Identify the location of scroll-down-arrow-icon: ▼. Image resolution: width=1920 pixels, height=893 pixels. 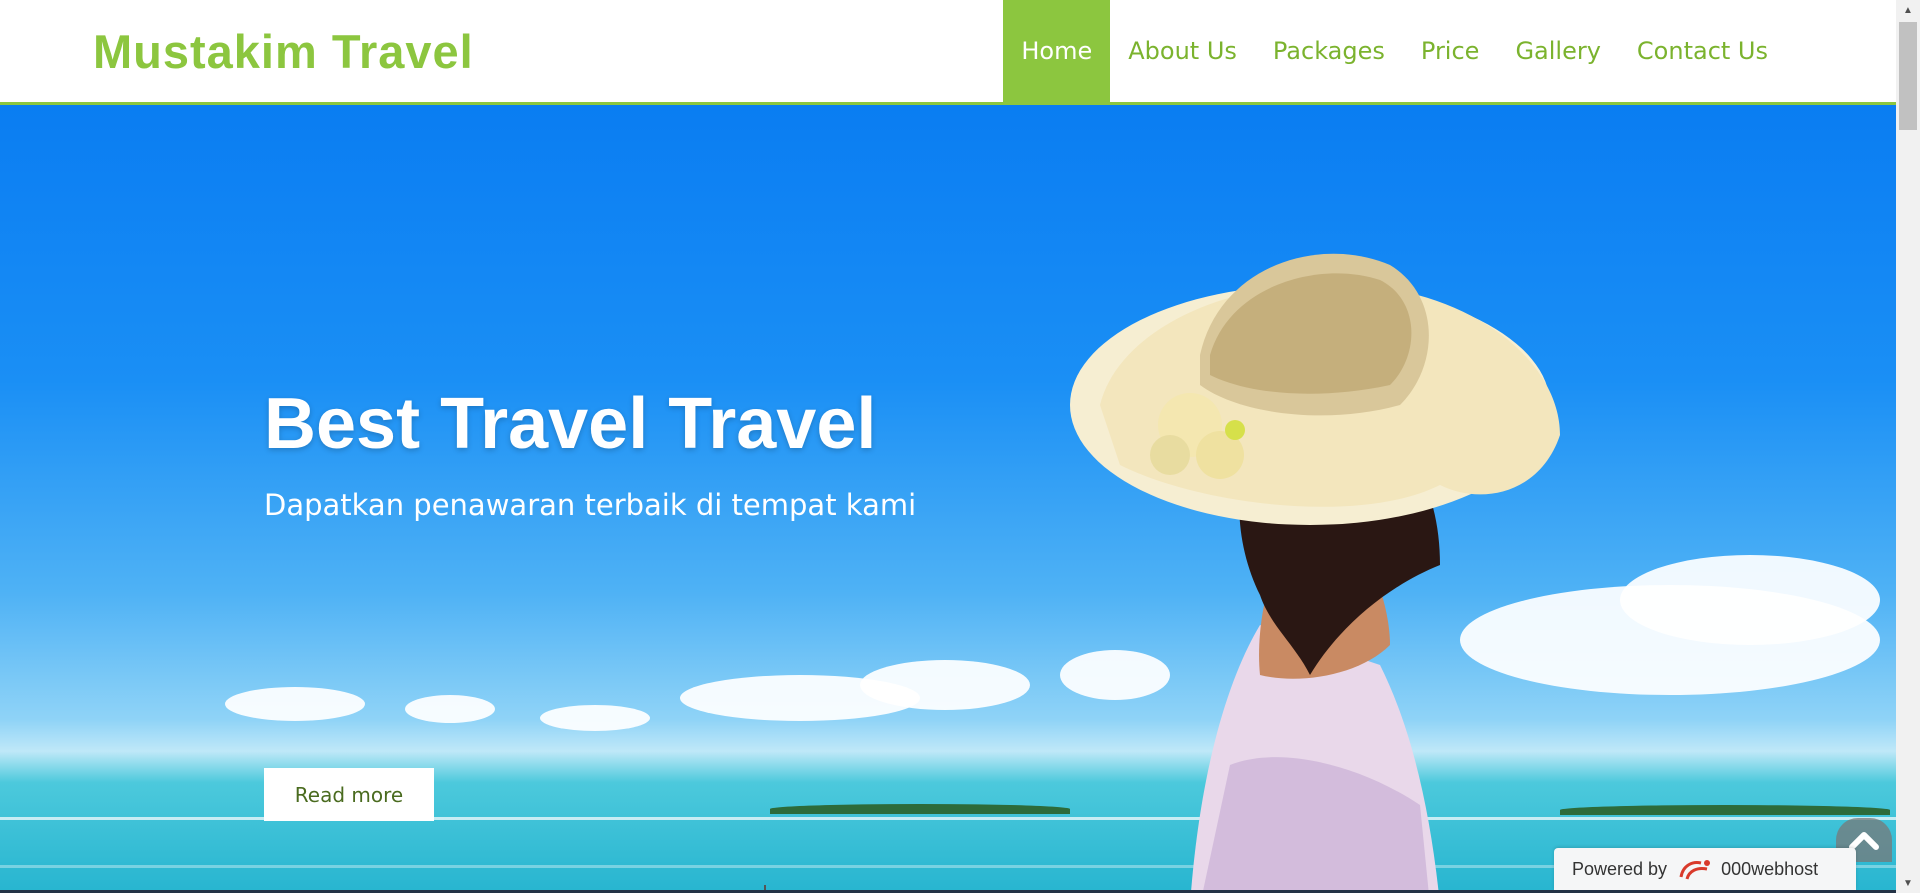
(1908, 883).